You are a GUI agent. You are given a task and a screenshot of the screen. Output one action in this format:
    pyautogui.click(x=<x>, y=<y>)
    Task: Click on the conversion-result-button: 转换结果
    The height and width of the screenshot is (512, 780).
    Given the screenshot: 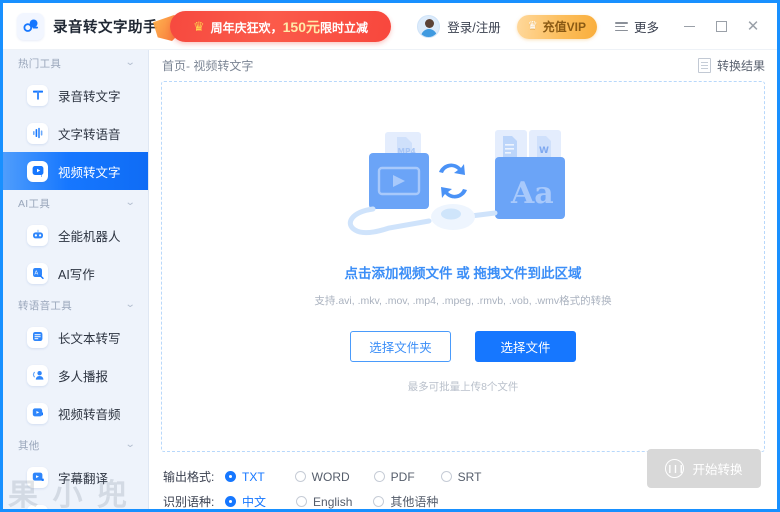 What is the action you would take?
    pyautogui.click(x=731, y=65)
    